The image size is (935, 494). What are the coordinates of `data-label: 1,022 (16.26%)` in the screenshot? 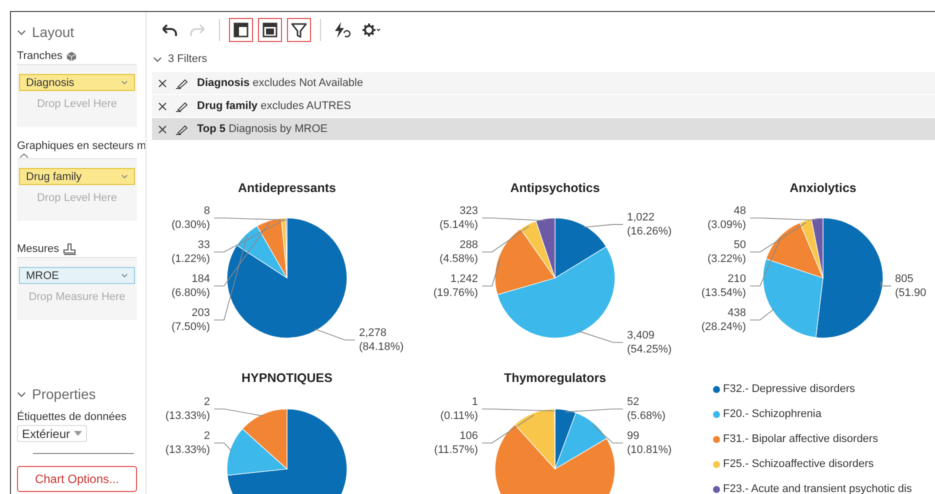 It's located at (649, 224).